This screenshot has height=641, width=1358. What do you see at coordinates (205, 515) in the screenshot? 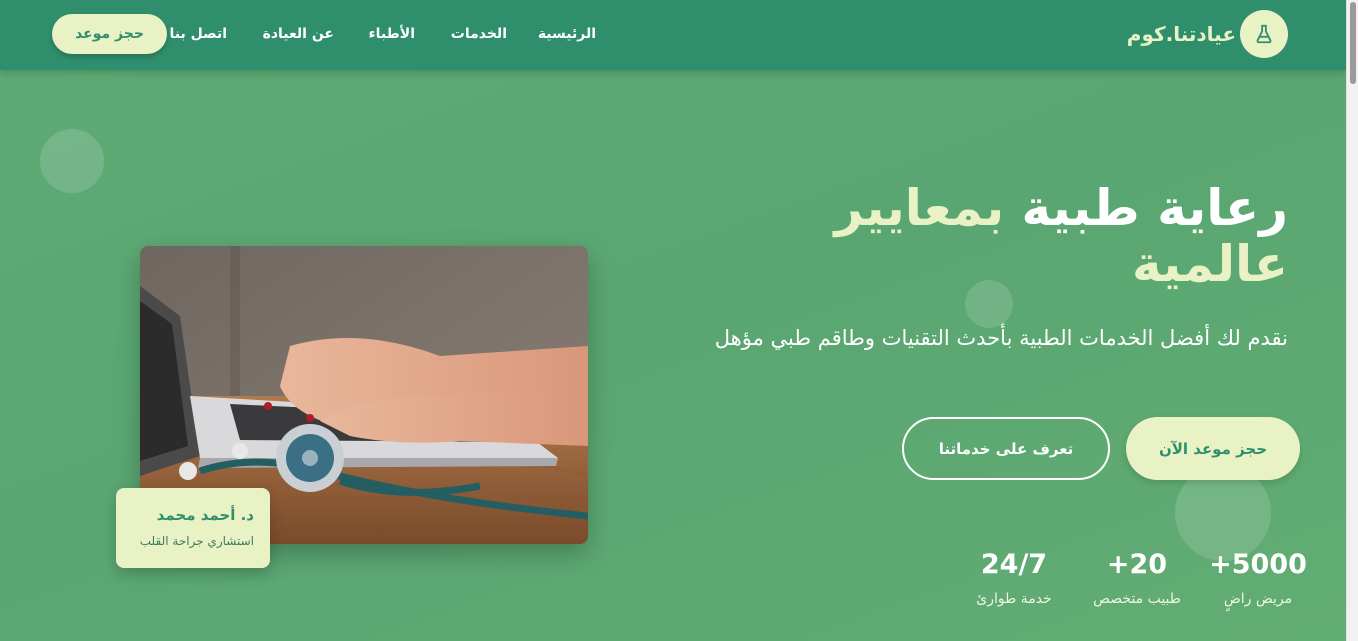
I see `doctor-name: د. أحمد محمد` at bounding box center [205, 515].